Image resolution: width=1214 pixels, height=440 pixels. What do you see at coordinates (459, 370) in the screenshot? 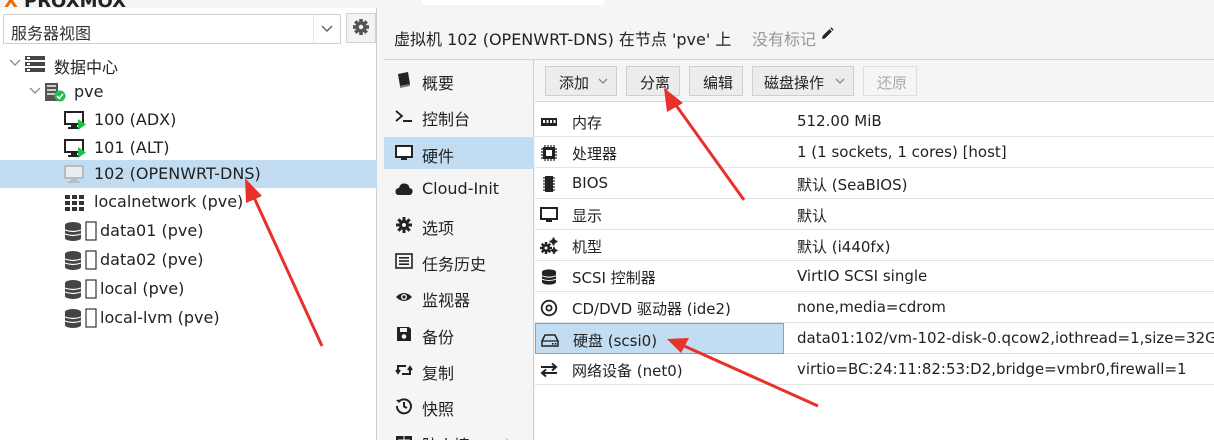
I see `nav-replication: 复制` at bounding box center [459, 370].